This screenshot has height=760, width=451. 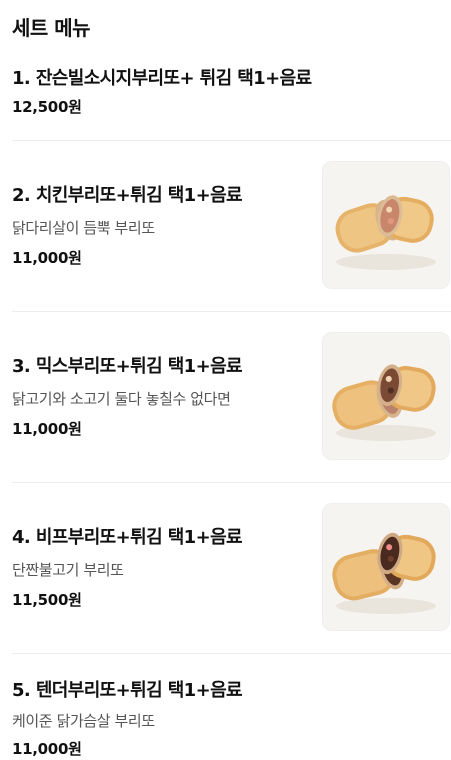 What do you see at coordinates (47, 600) in the screenshot?
I see `menu-item-price: 11,500원` at bounding box center [47, 600].